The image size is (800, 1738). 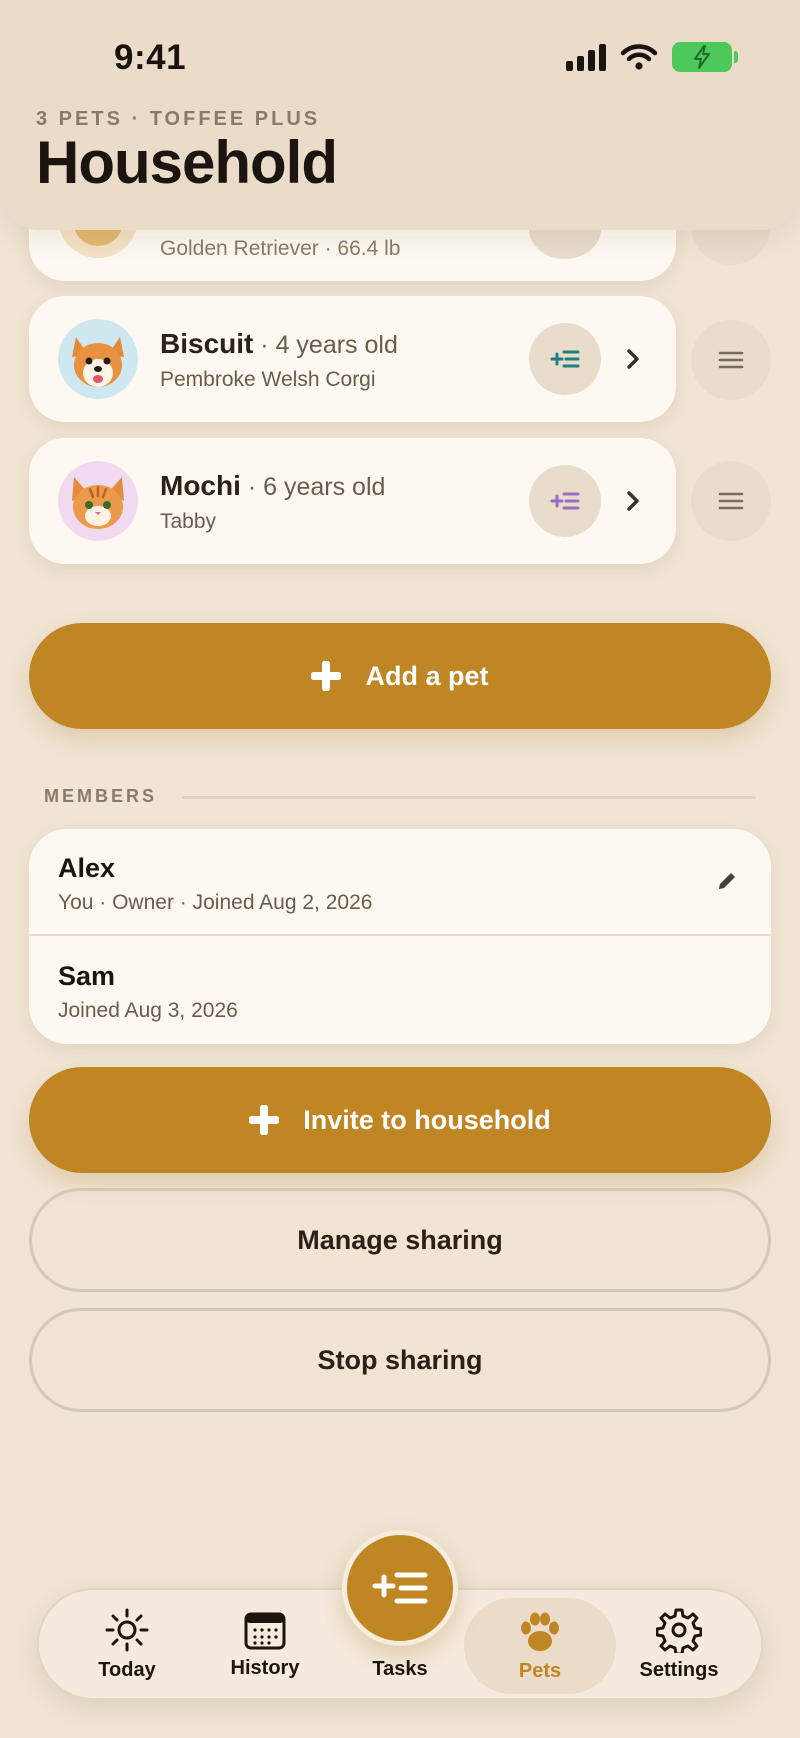 What do you see at coordinates (400, 882) in the screenshot?
I see `member-row: Alex You · Owner · Joined Aug 2, 2026` at bounding box center [400, 882].